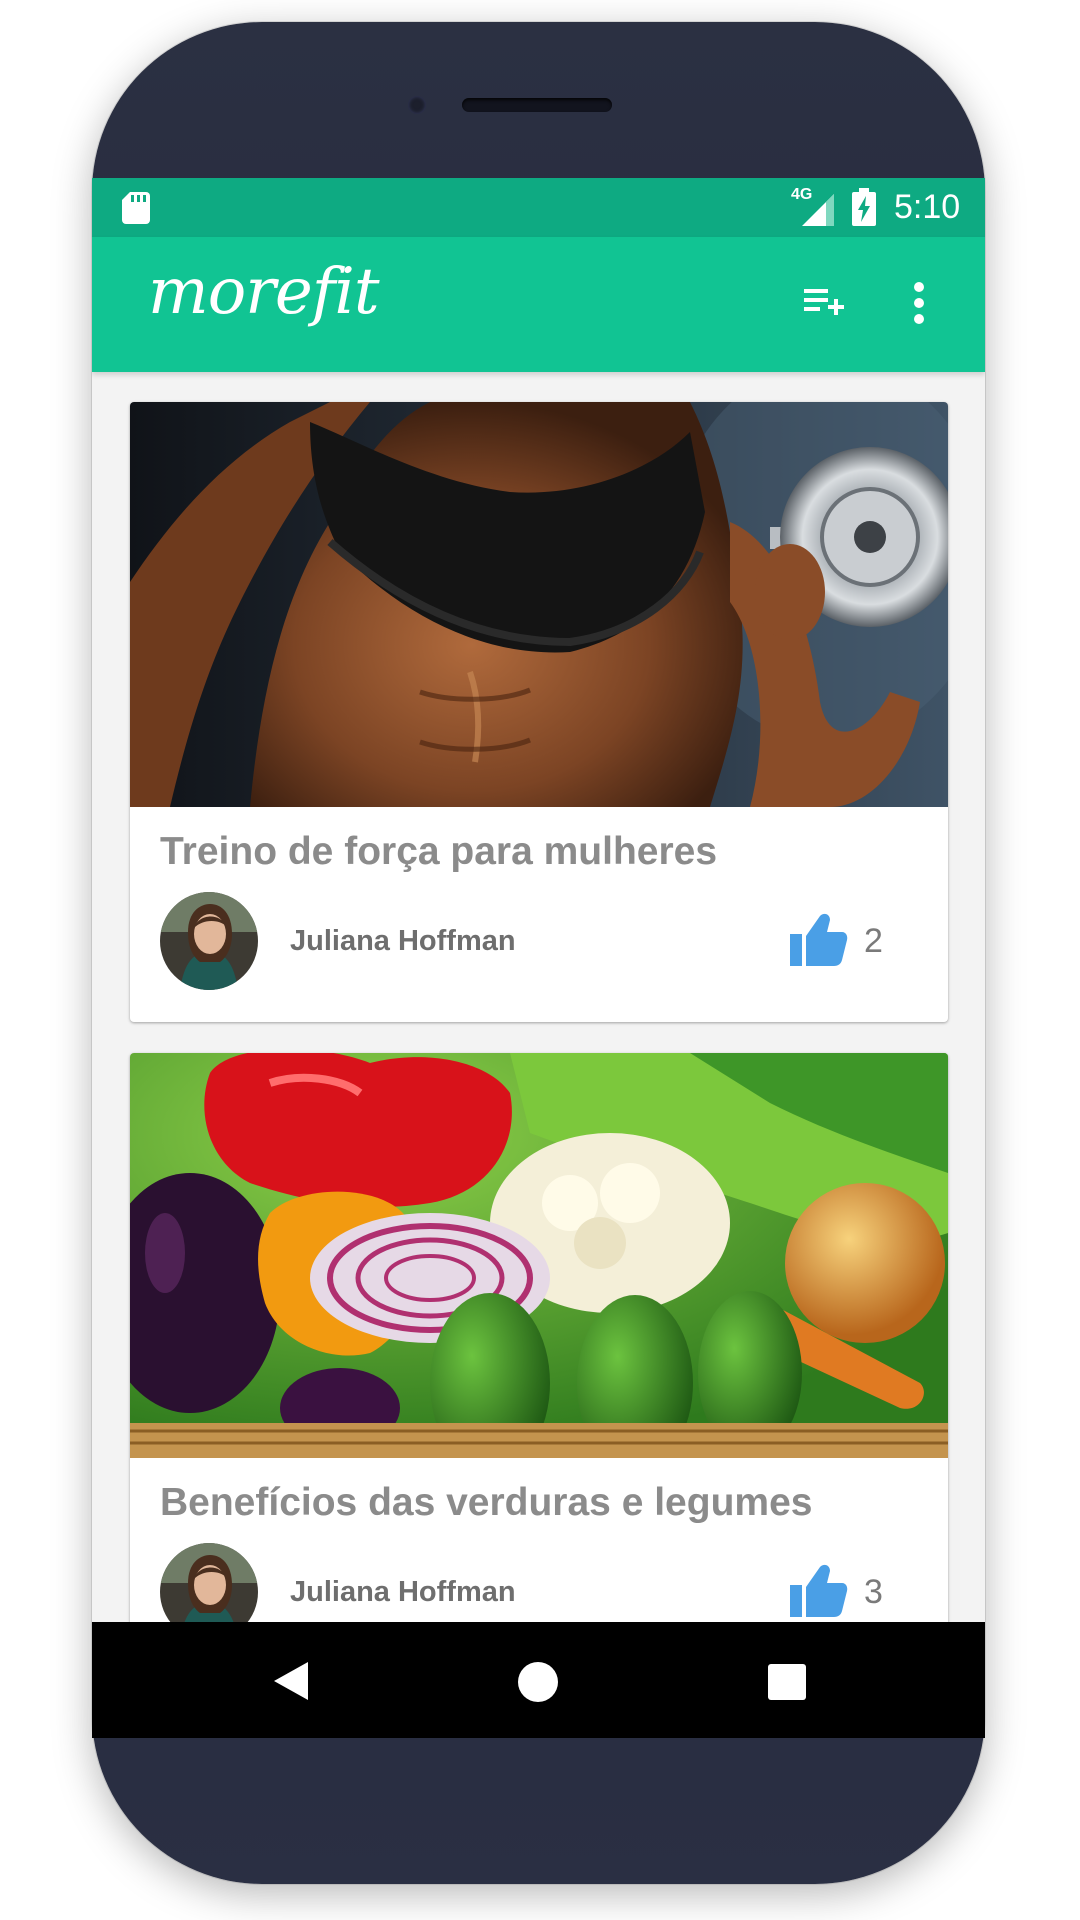 Image resolution: width=1080 pixels, height=1920 pixels. What do you see at coordinates (787, 1682) in the screenshot?
I see `recent-apps-icon` at bounding box center [787, 1682].